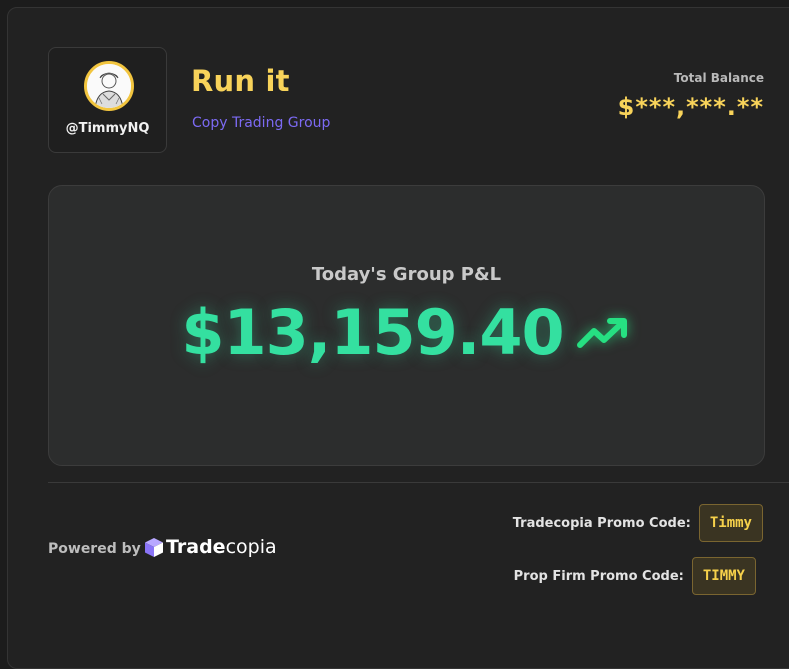 This screenshot has width=789, height=669. I want to click on pnl-row: $13,159.40, so click(406, 332).